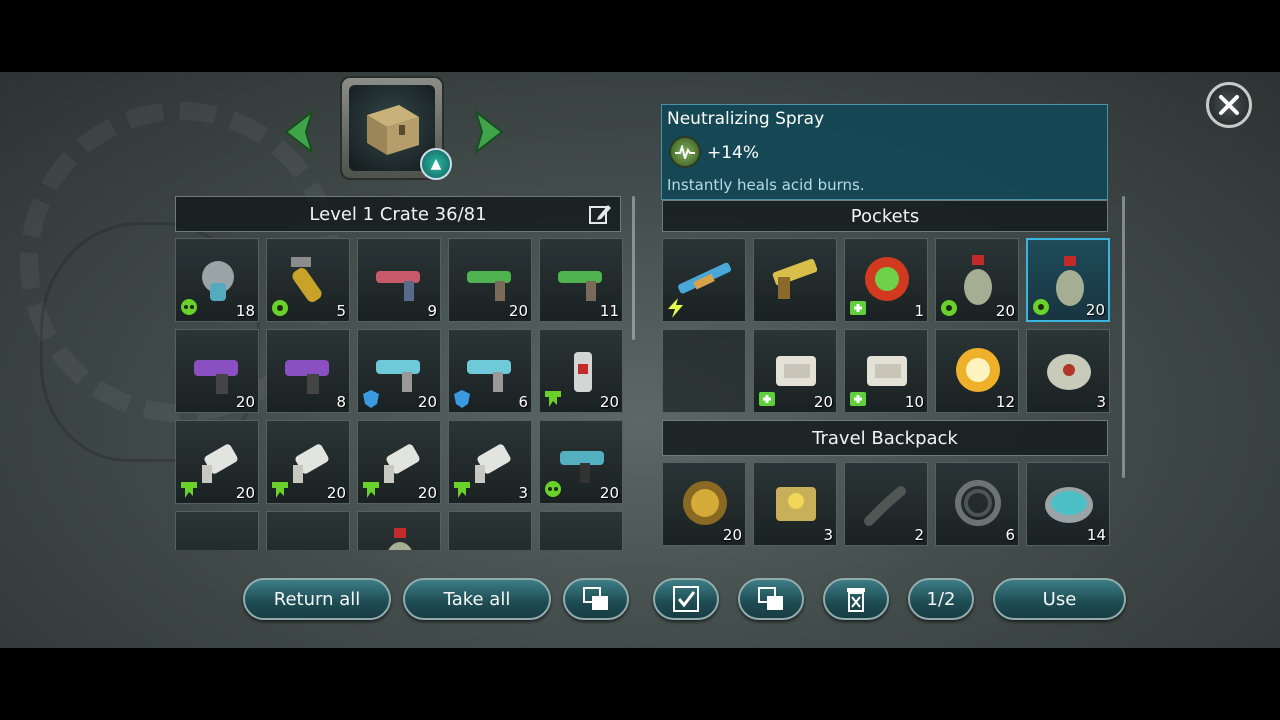 Image resolution: width=1280 pixels, height=720 pixels. I want to click on item-count: 2, so click(919, 535).